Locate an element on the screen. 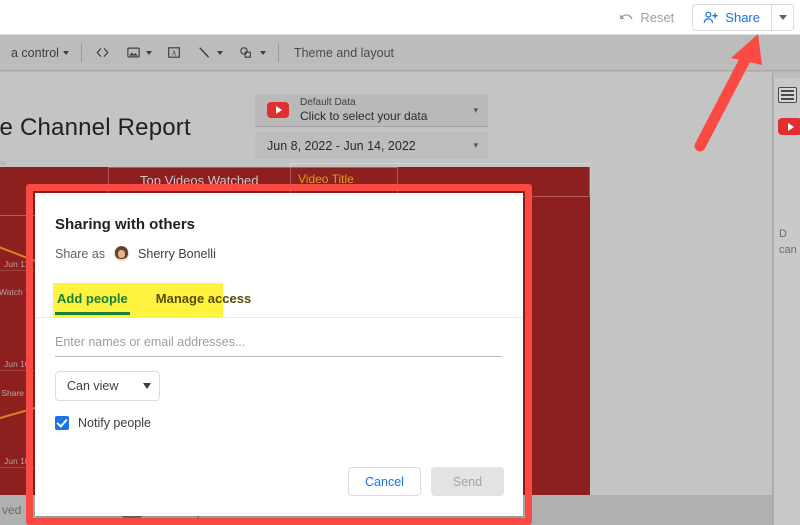  data-control-menu: a control is located at coordinates (40, 53).